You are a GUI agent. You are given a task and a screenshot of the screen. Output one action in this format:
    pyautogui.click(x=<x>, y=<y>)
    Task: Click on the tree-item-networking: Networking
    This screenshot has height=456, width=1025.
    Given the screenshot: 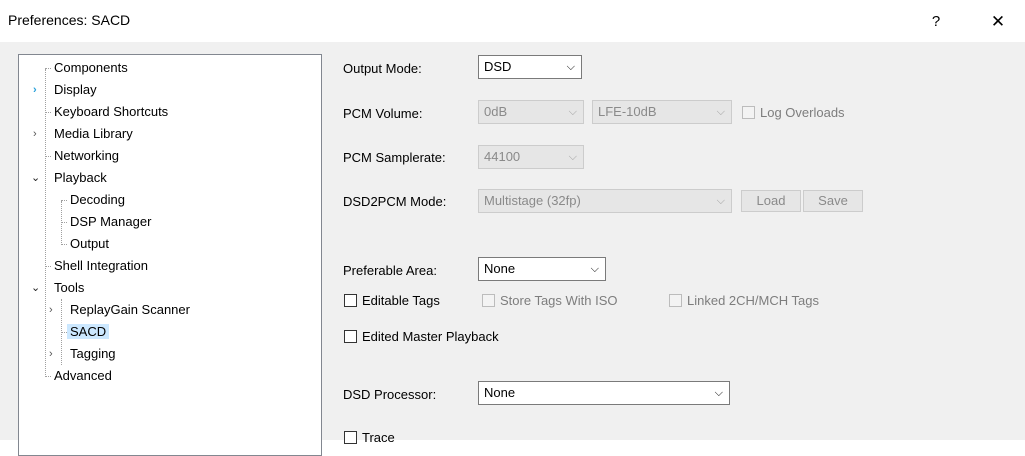 What is the action you would take?
    pyautogui.click(x=77, y=156)
    